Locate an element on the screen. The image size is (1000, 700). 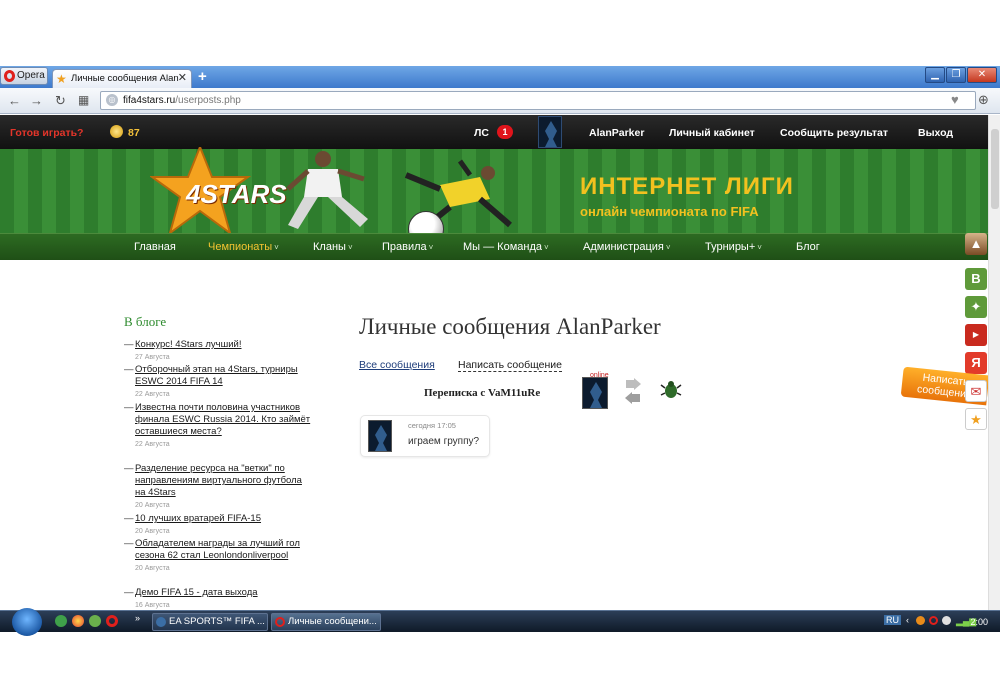
language-indicator: RU is located at coordinates (892, 620).